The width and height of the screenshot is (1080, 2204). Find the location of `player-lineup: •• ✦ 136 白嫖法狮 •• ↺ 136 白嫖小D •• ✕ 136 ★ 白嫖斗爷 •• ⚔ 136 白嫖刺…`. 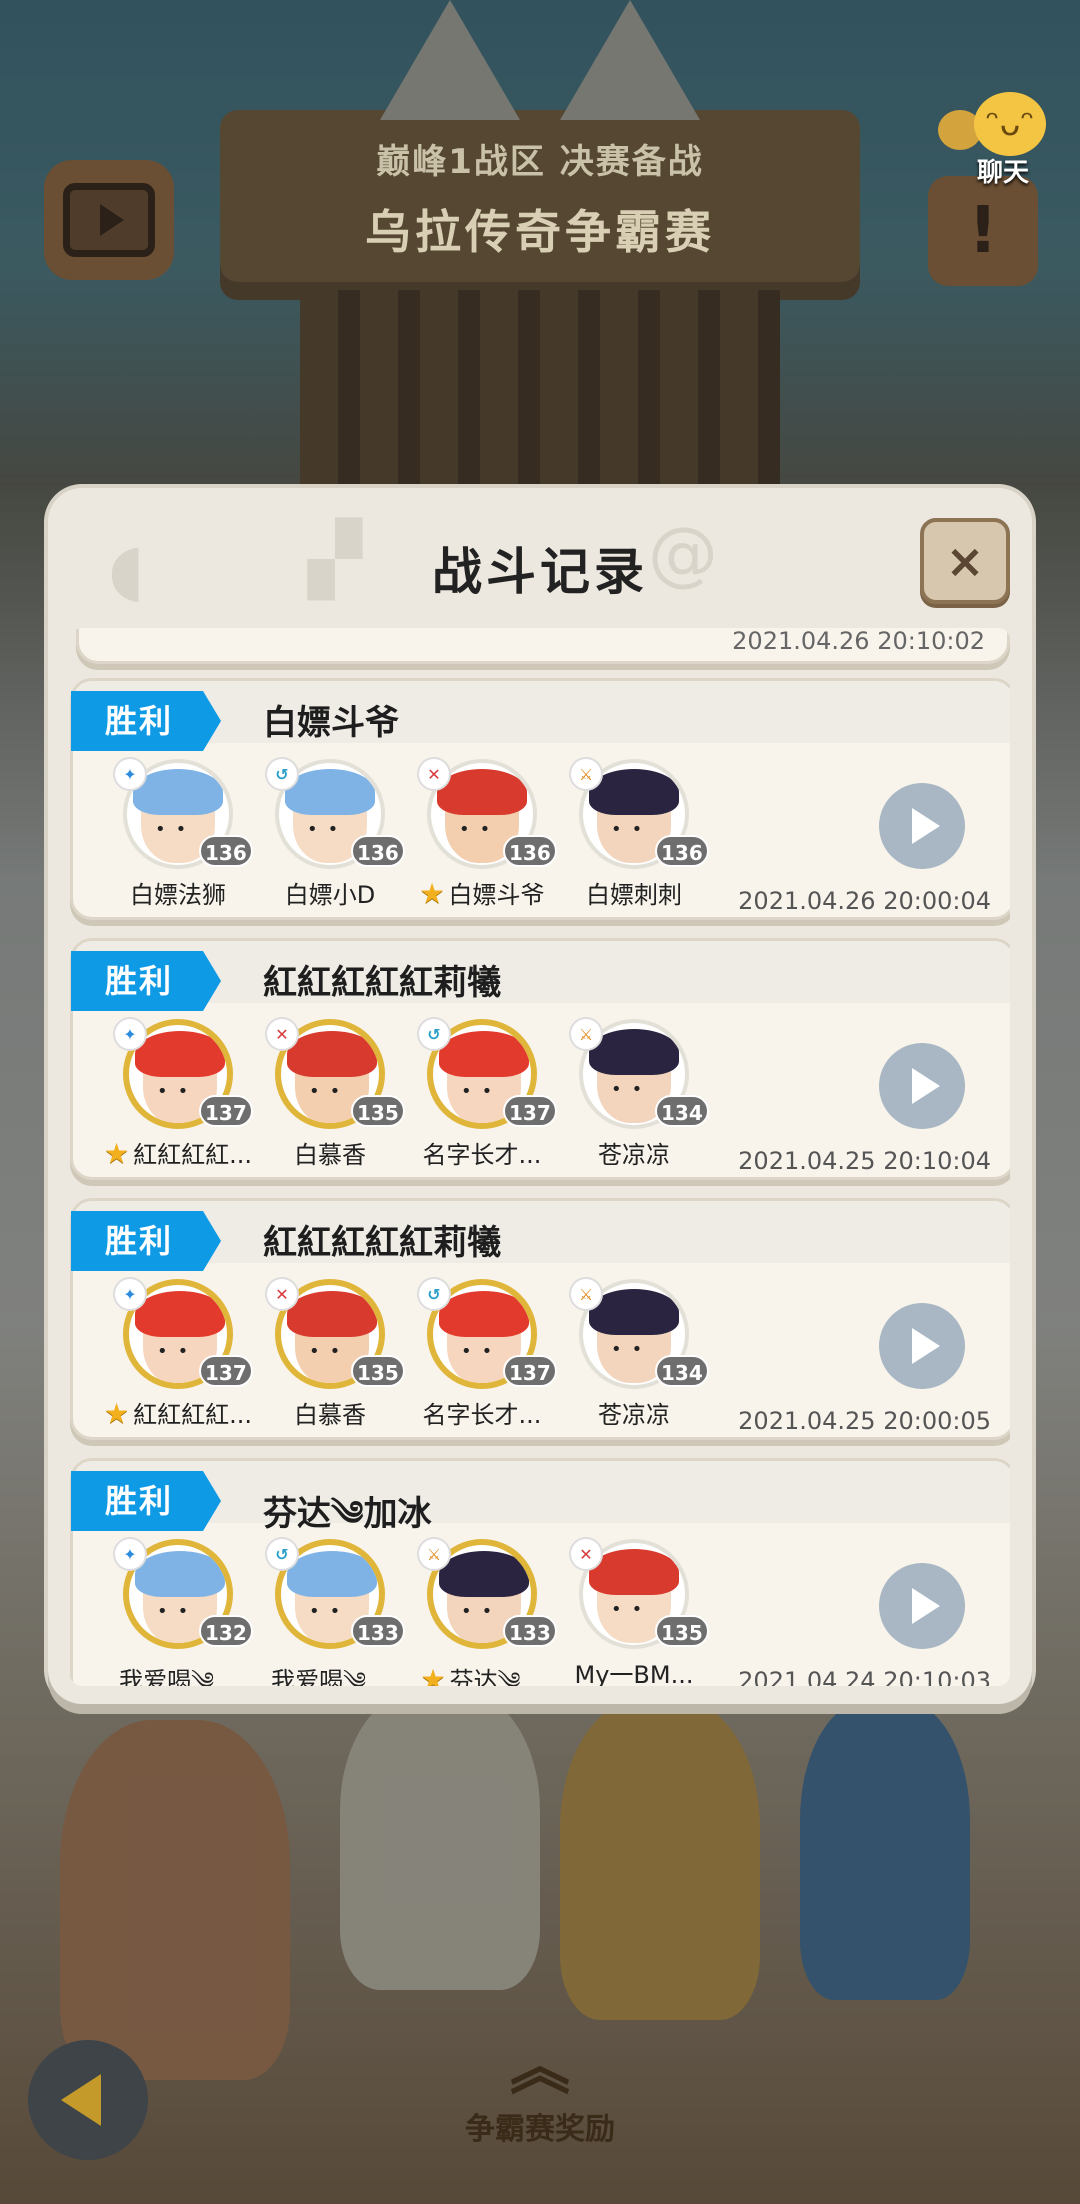

player-lineup: •• ✦ 136 白嫖法狮 •• ↺ 136 白嫖小D •• ✕ 136 ★ 白嫖斗爷 •• ⚔ 136 白嫖刺… is located at coordinates (423, 833).